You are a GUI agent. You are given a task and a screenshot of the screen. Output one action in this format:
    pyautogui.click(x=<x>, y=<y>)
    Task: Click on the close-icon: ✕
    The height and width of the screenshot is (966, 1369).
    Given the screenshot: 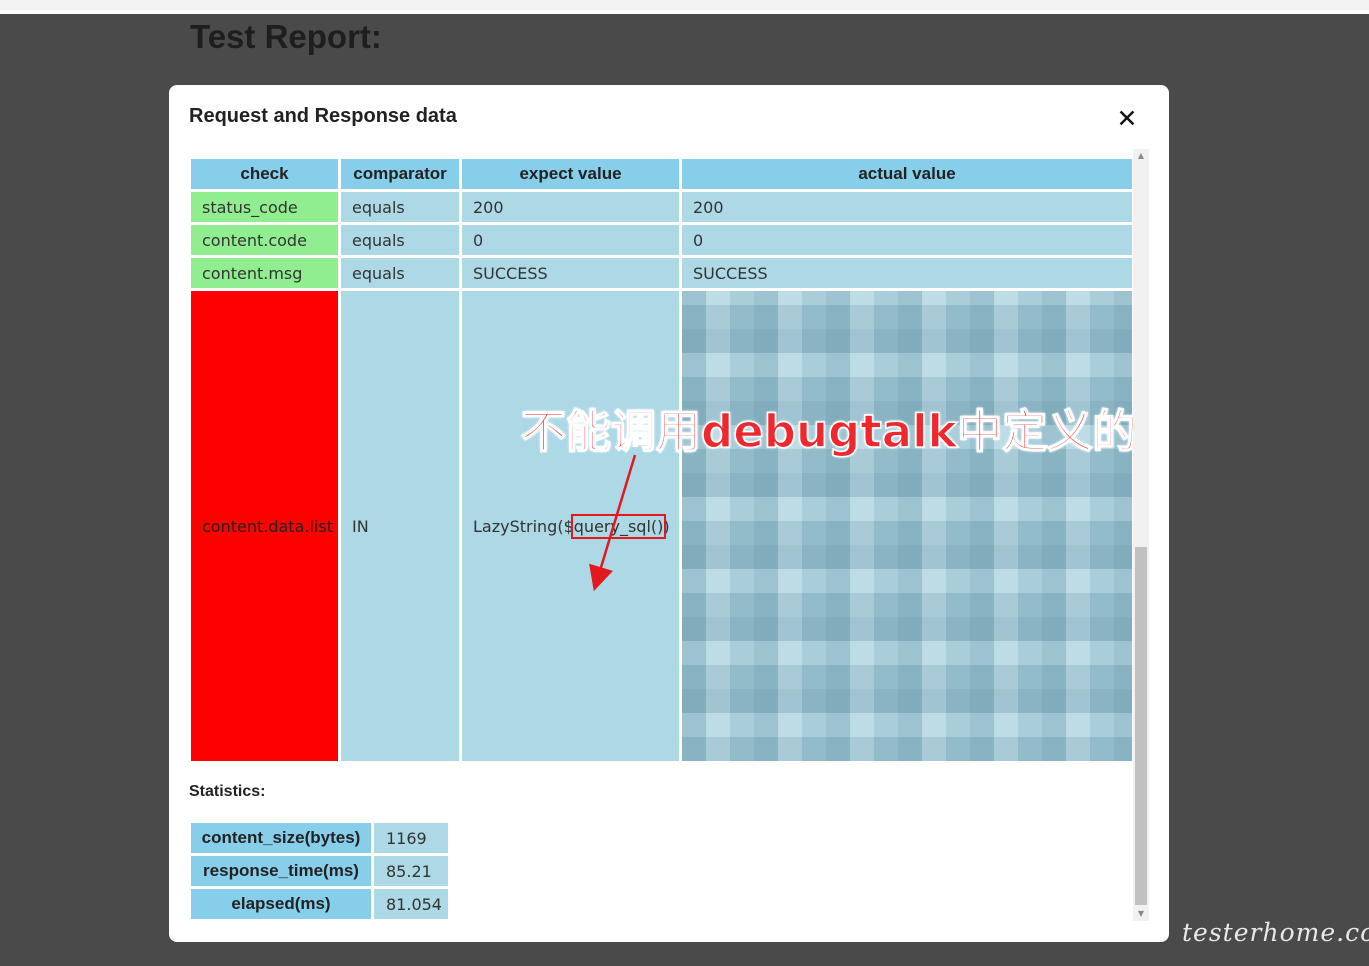 What is the action you would take?
    pyautogui.click(x=1127, y=119)
    